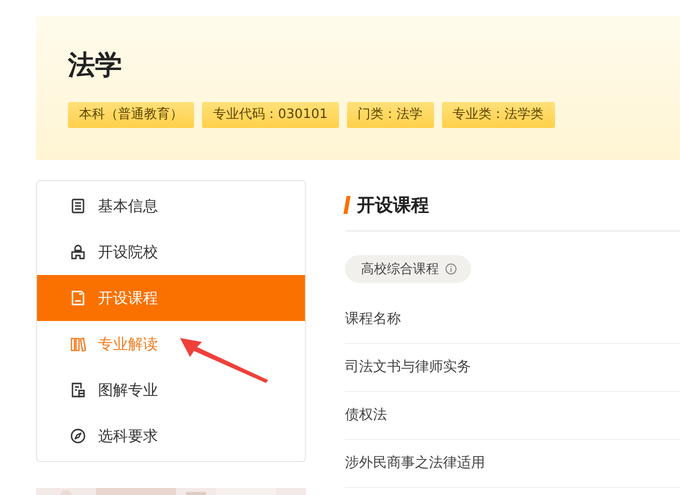 This screenshot has height=495, width=680. What do you see at coordinates (512, 464) in the screenshot?
I see `course-name: 涉外民商事之法律适用` at bounding box center [512, 464].